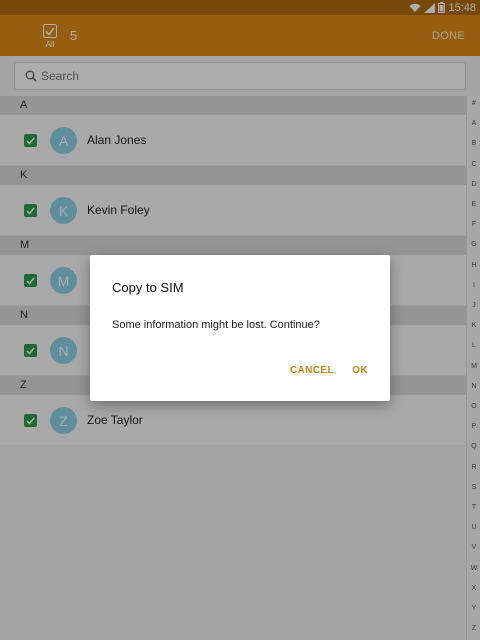 This screenshot has width=480, height=640. What do you see at coordinates (312, 370) in the screenshot?
I see `cancel-button: CANCEL` at bounding box center [312, 370].